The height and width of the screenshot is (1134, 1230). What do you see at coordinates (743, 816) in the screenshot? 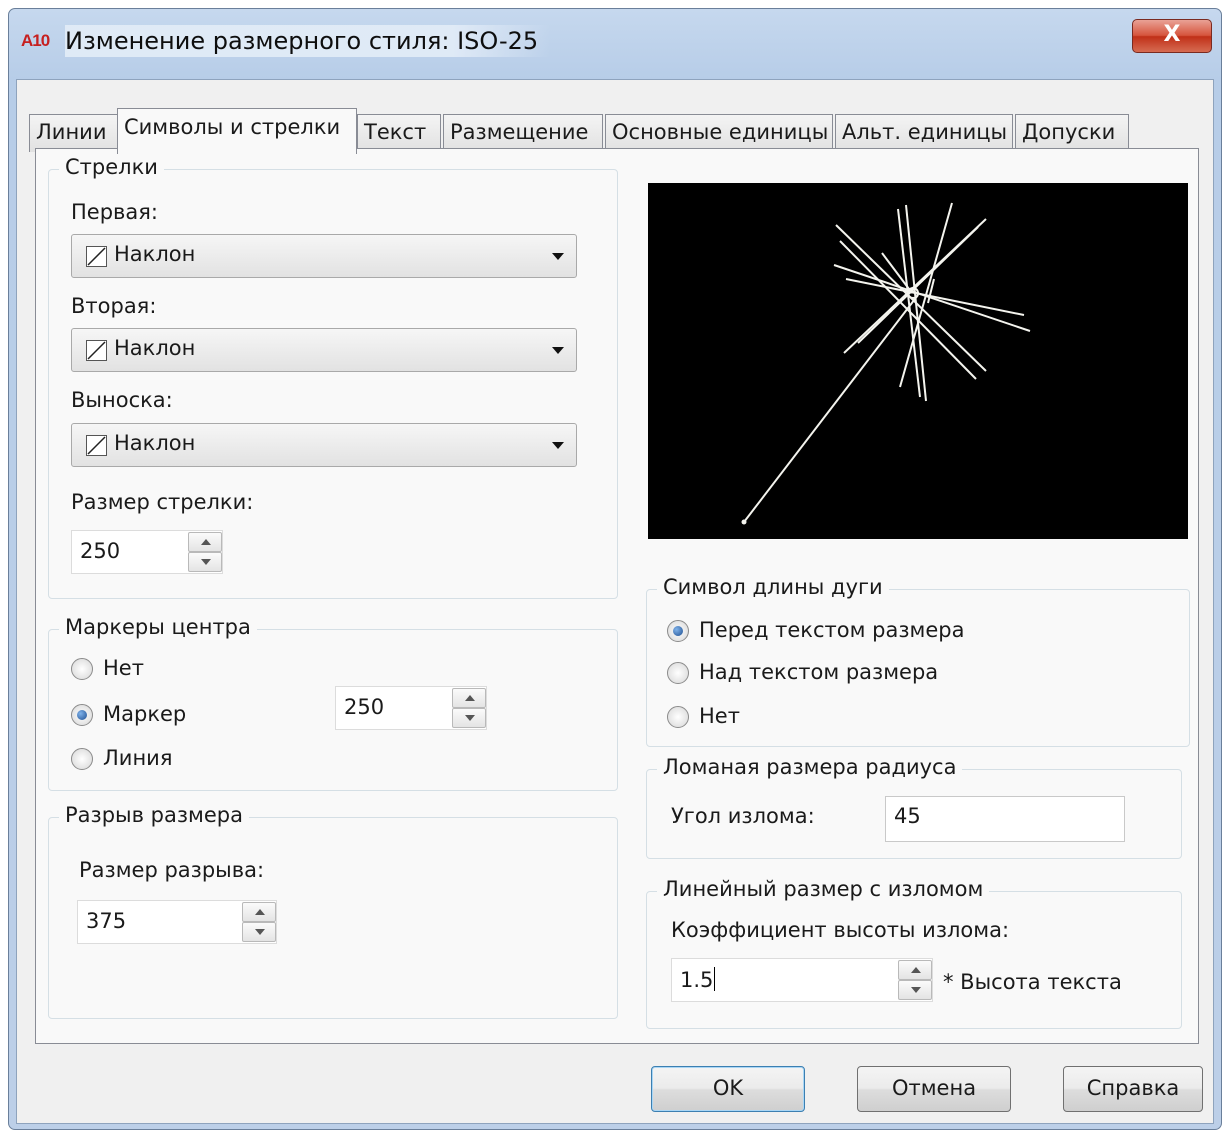
I see `jog-angle-label: Угол излома:` at bounding box center [743, 816].